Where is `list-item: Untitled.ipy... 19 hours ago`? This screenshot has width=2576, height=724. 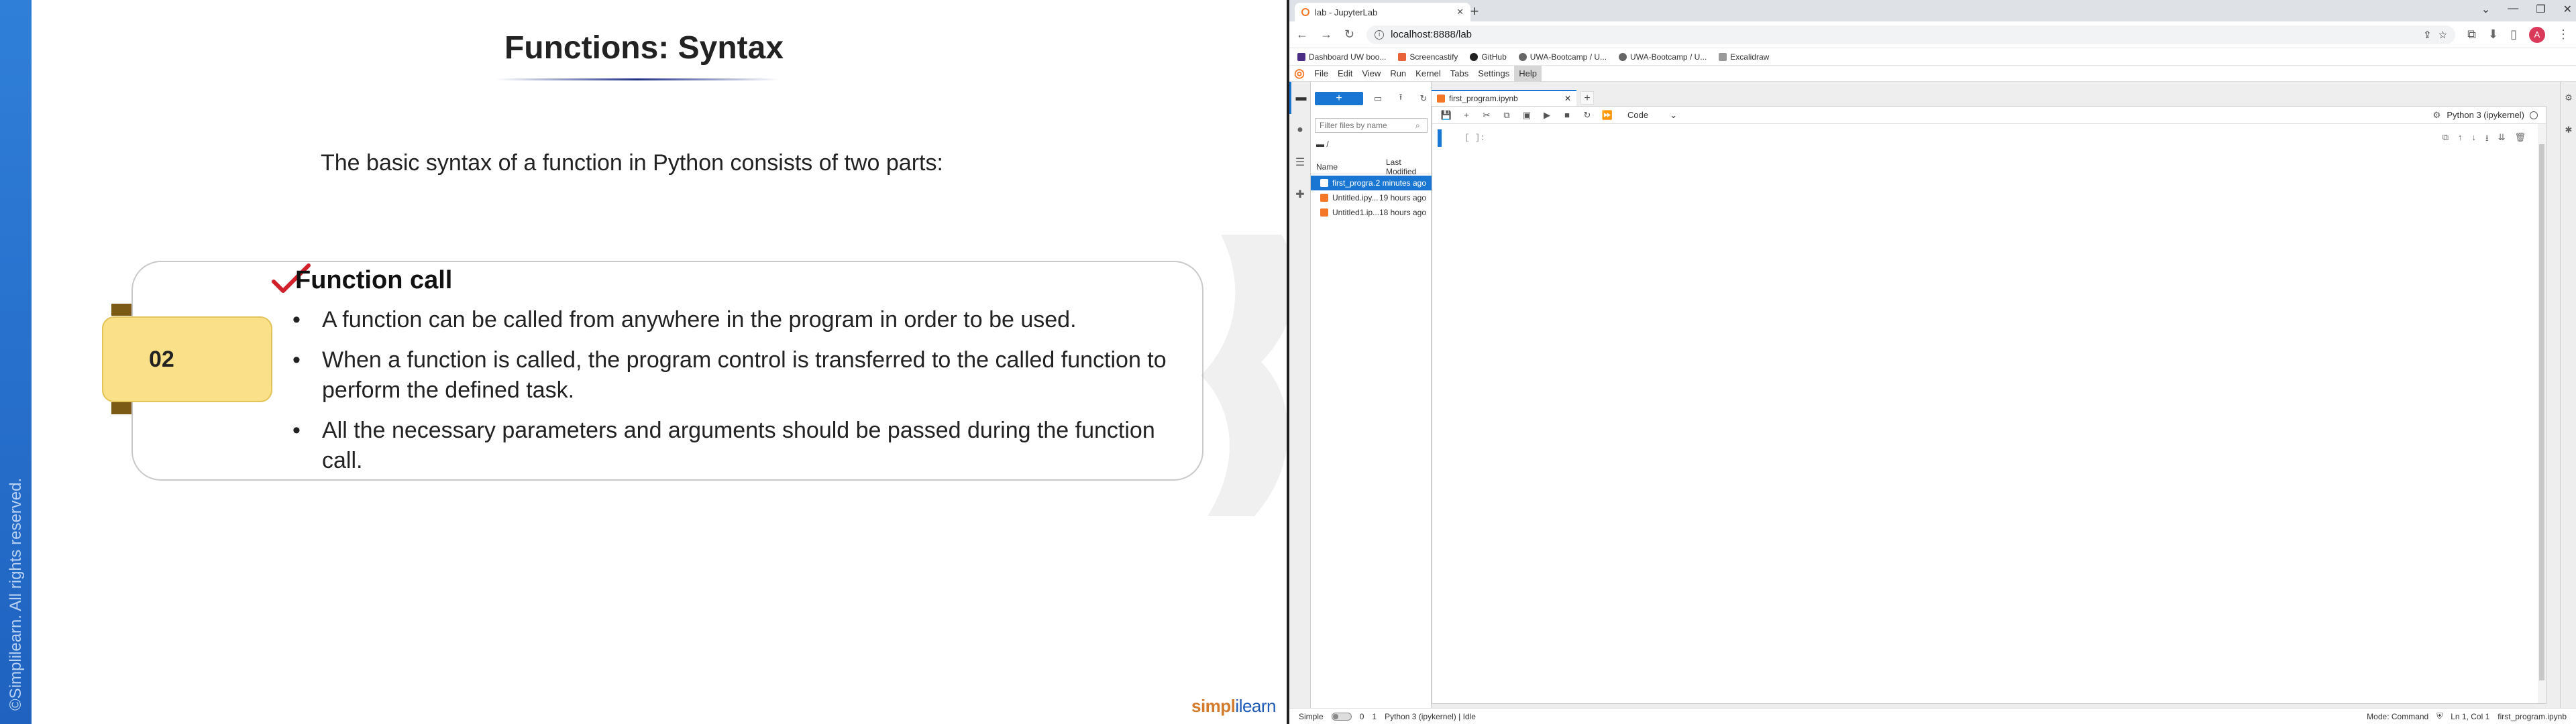
list-item: Untitled.ipy... 19 hours ago is located at coordinates (1371, 198).